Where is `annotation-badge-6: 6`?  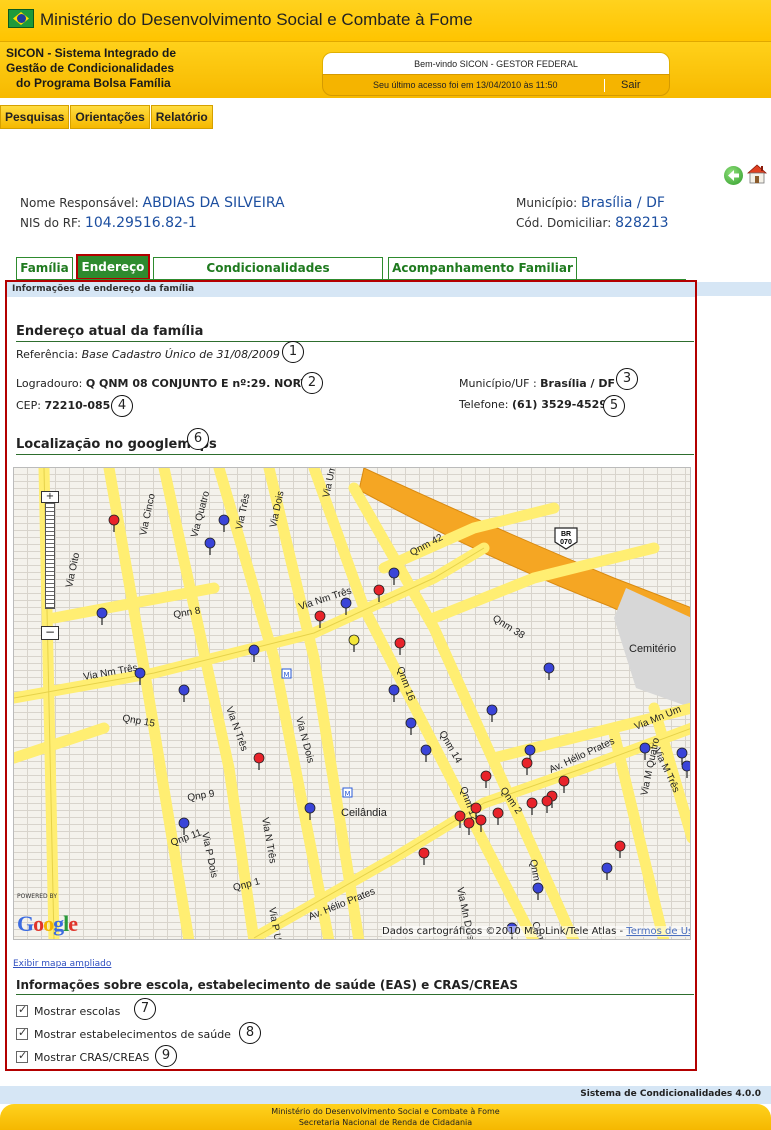
annotation-badge-6: 6 is located at coordinates (198, 439).